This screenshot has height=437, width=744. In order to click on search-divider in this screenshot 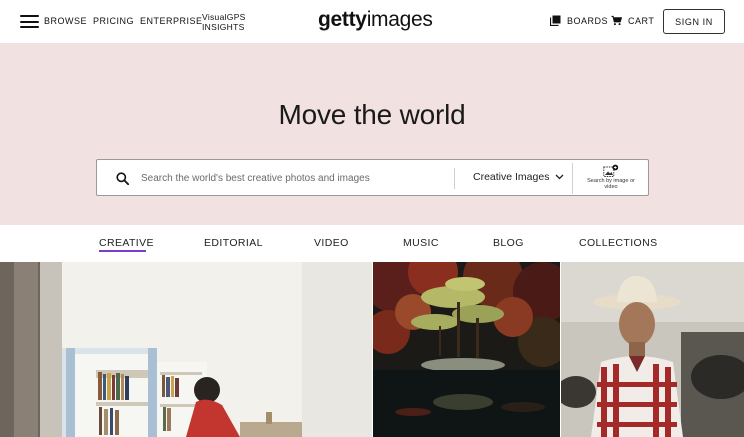, I will do `click(454, 178)`.